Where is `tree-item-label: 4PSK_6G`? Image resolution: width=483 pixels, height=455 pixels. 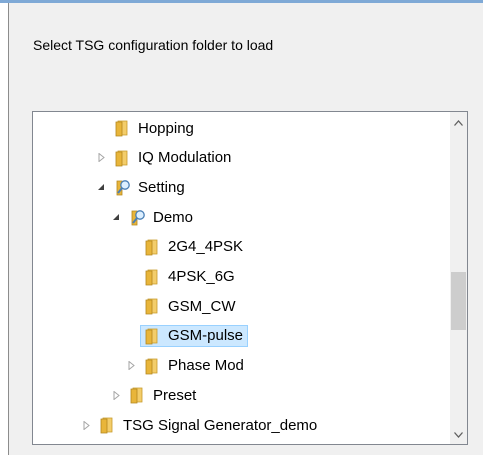 tree-item-label: 4PSK_6G is located at coordinates (190, 277).